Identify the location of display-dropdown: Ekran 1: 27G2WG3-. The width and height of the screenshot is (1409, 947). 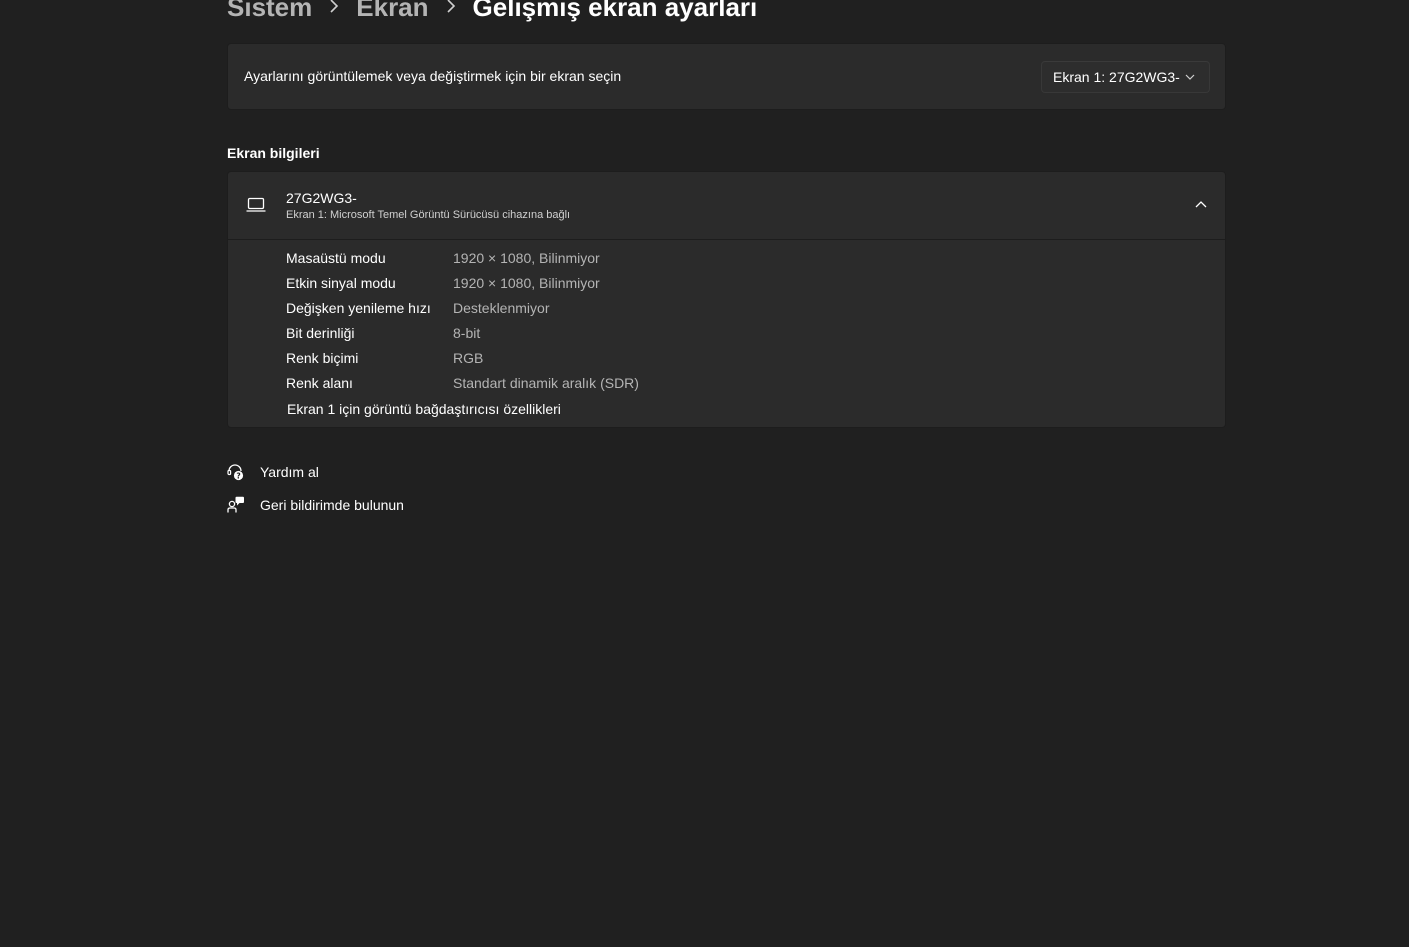
(1125, 77).